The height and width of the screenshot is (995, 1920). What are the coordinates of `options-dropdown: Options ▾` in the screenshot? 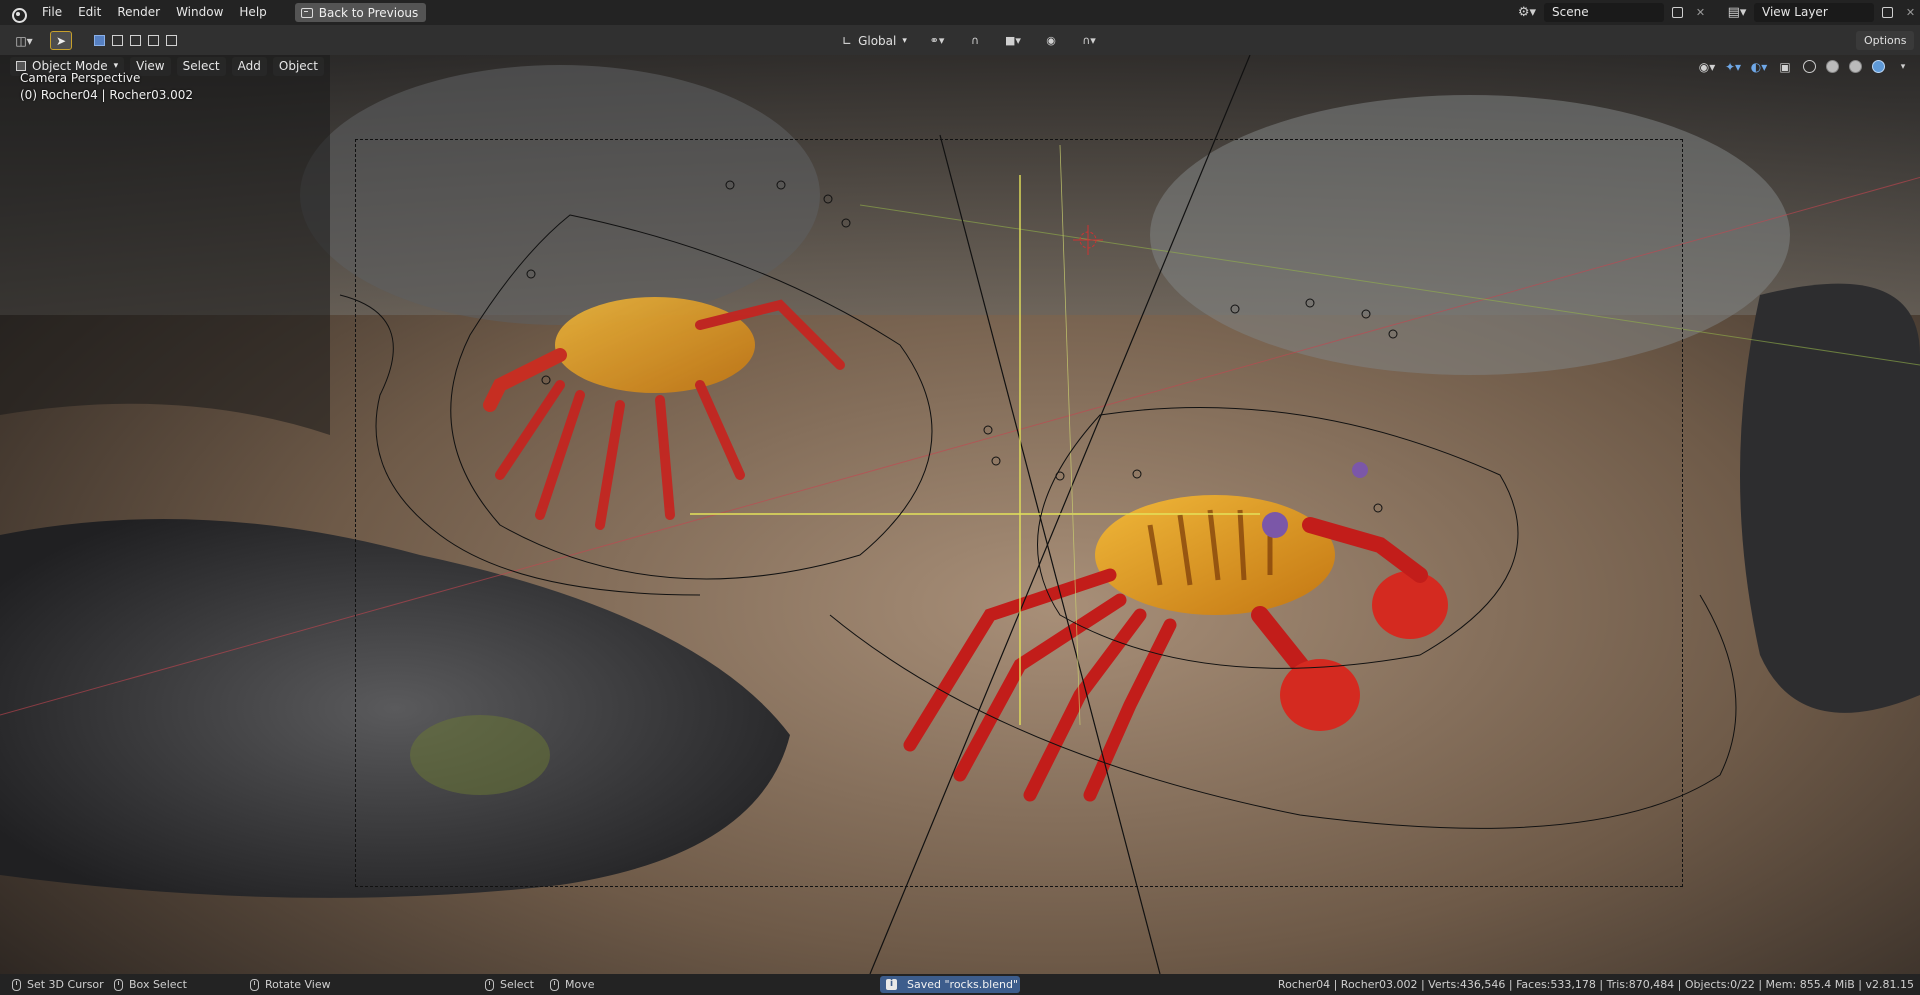 It's located at (1885, 48).